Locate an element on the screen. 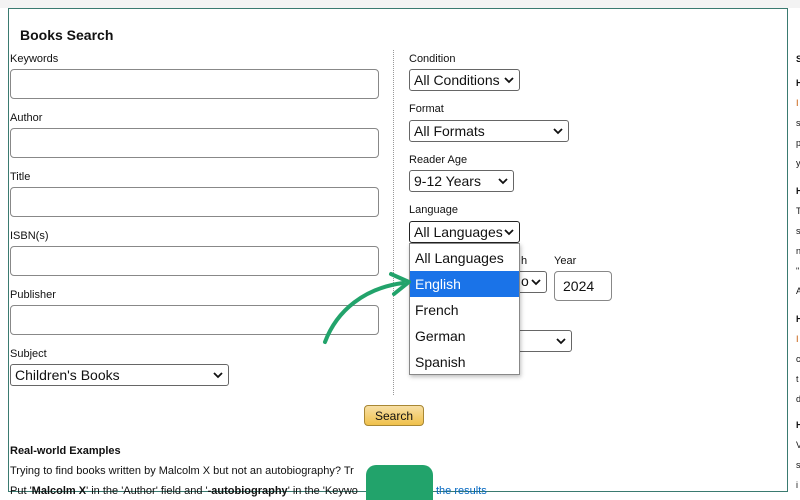 The width and height of the screenshot is (800, 500). sidebar-letter: S is located at coordinates (798, 59).